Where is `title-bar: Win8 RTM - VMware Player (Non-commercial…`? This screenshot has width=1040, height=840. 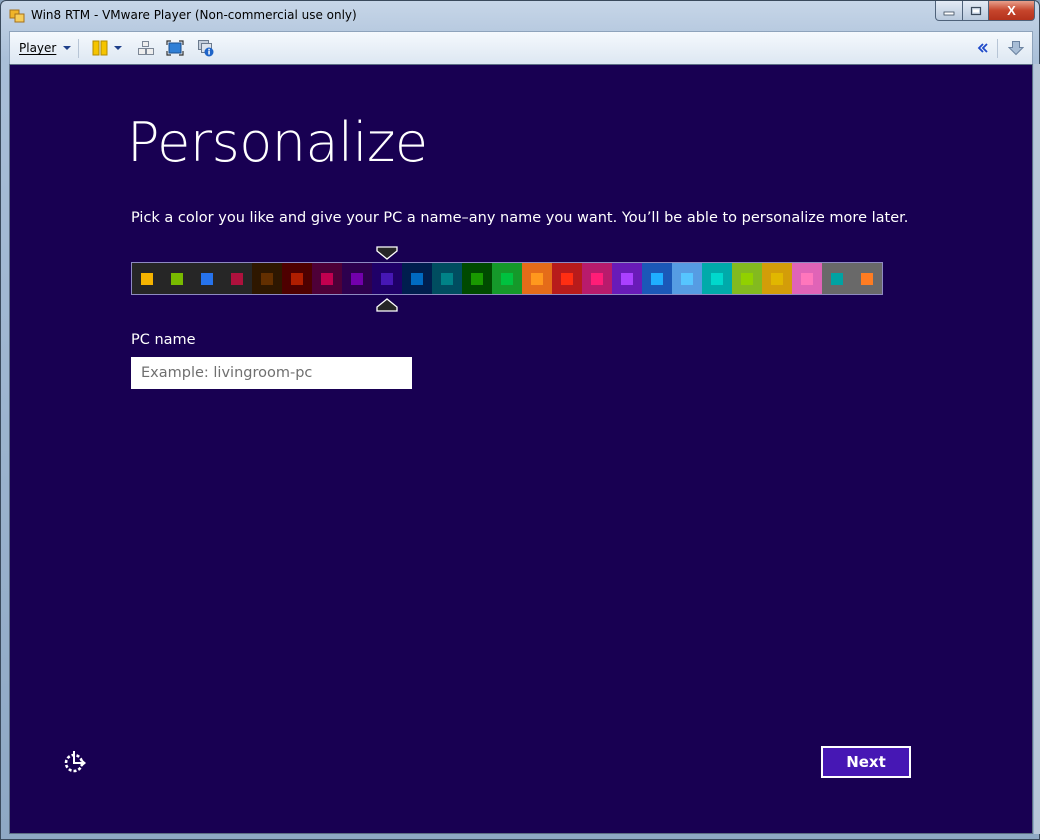
title-bar: Win8 RTM - VMware Player (Non-commercial… is located at coordinates (520, 16).